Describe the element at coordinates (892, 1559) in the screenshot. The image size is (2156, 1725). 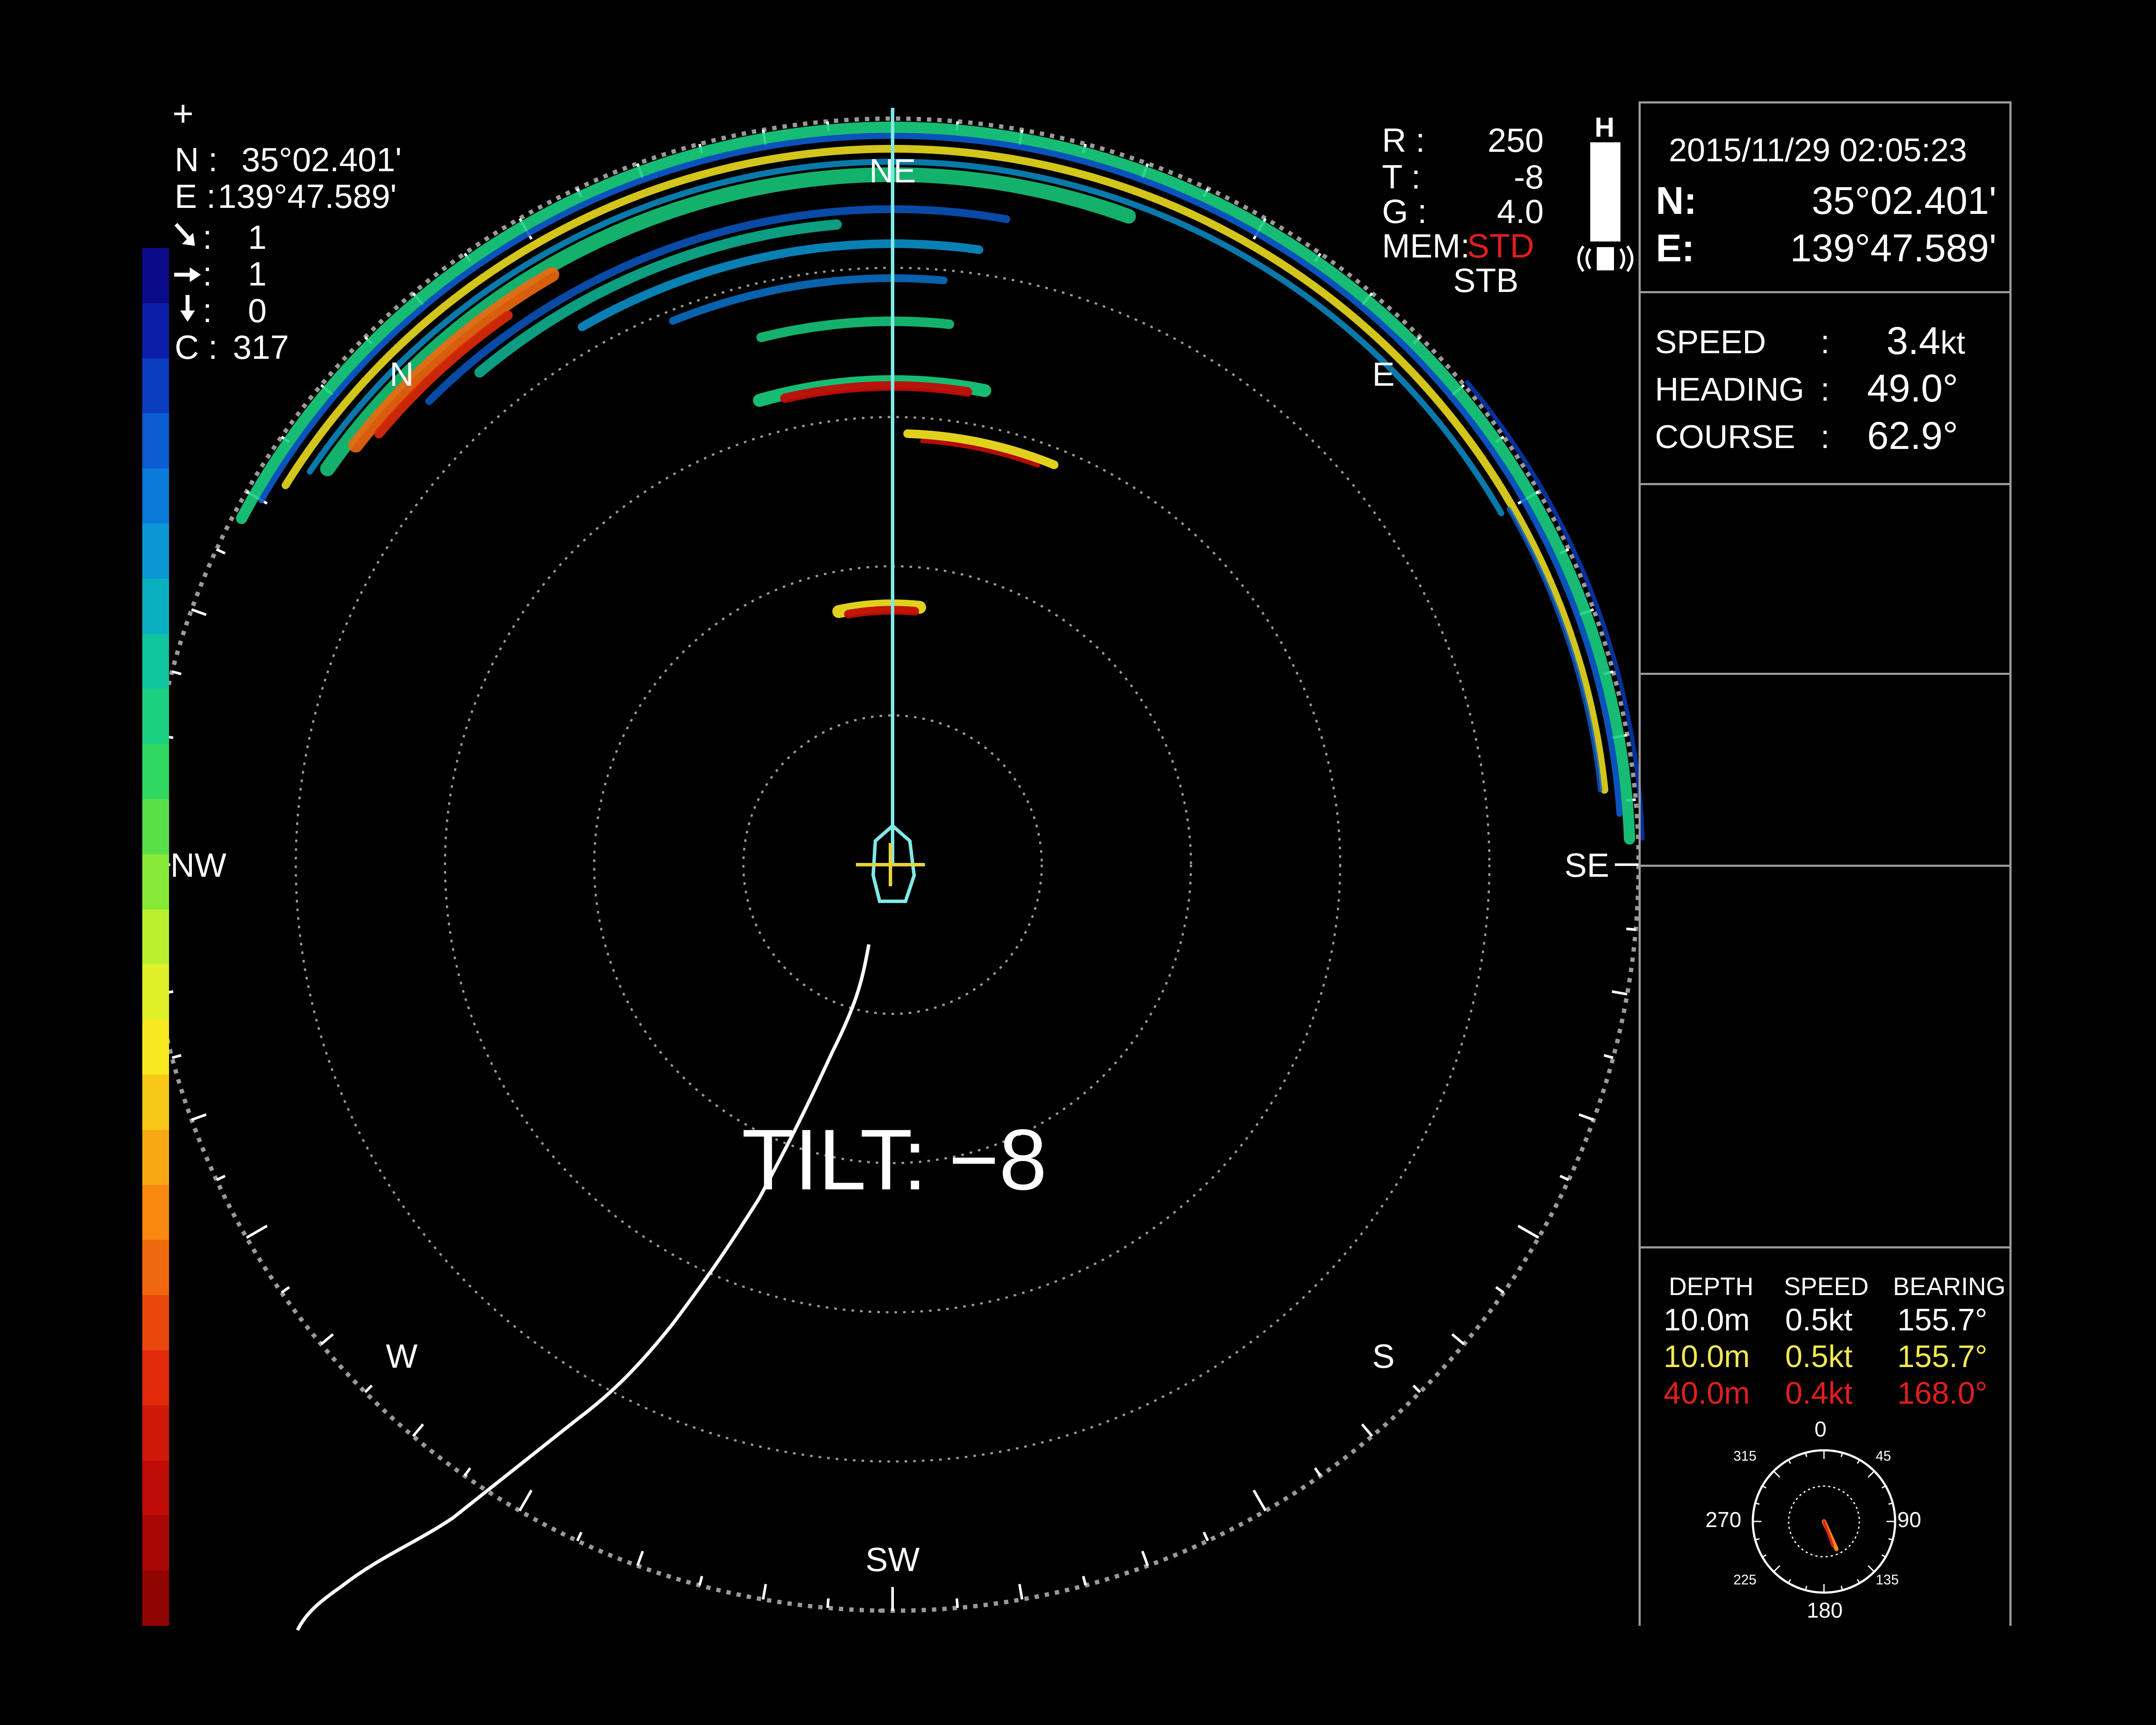
I see `bearing-label-sw: SW` at that location.